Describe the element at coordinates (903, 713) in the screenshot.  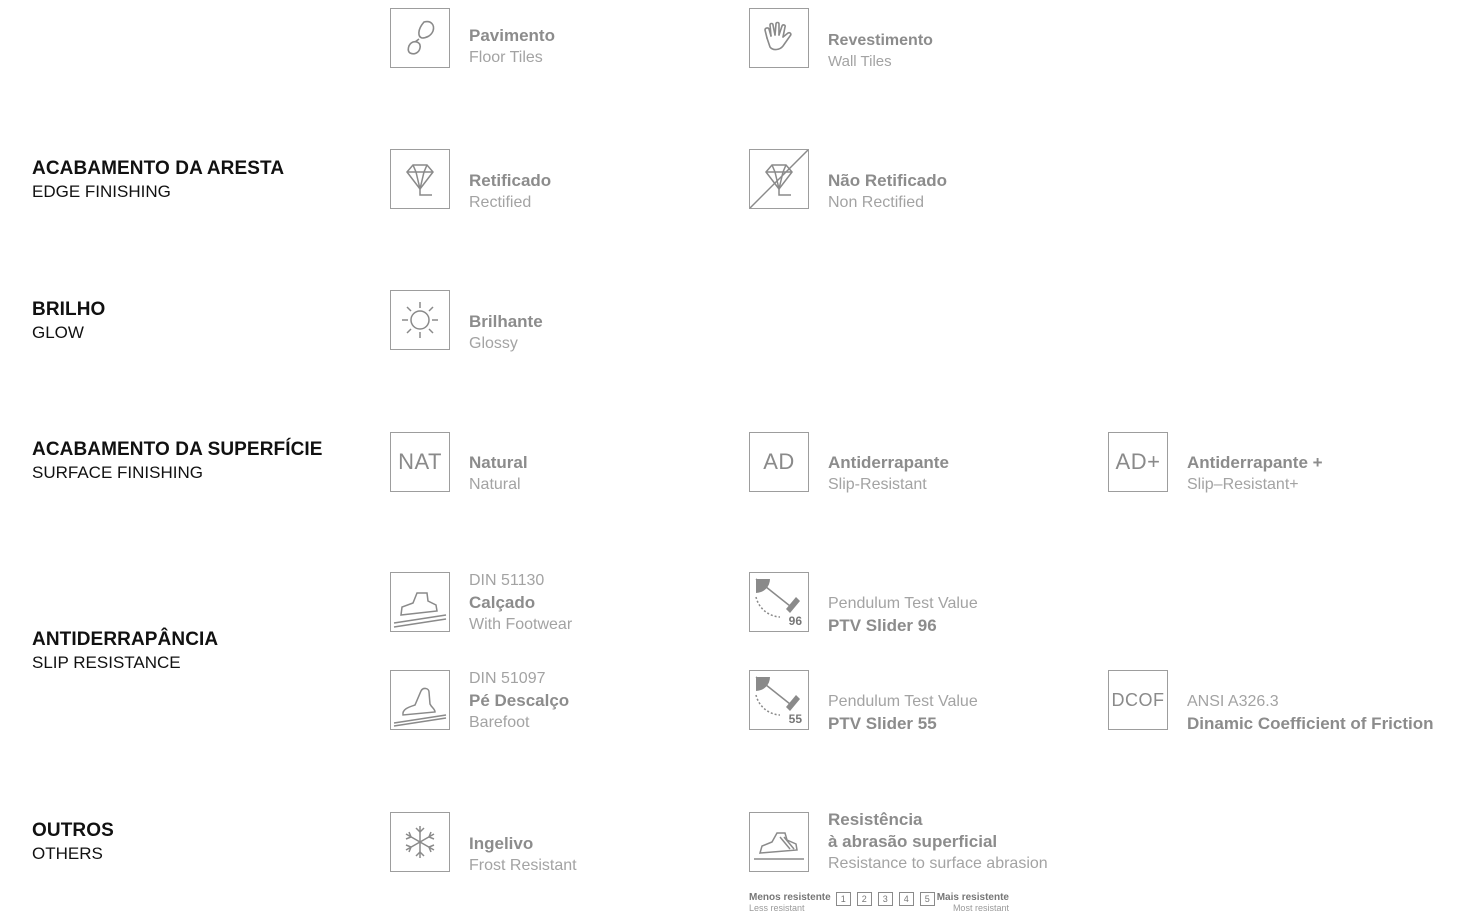
I see `ptv-55-label: Pendulum Test Value PTV Slider 55` at that location.